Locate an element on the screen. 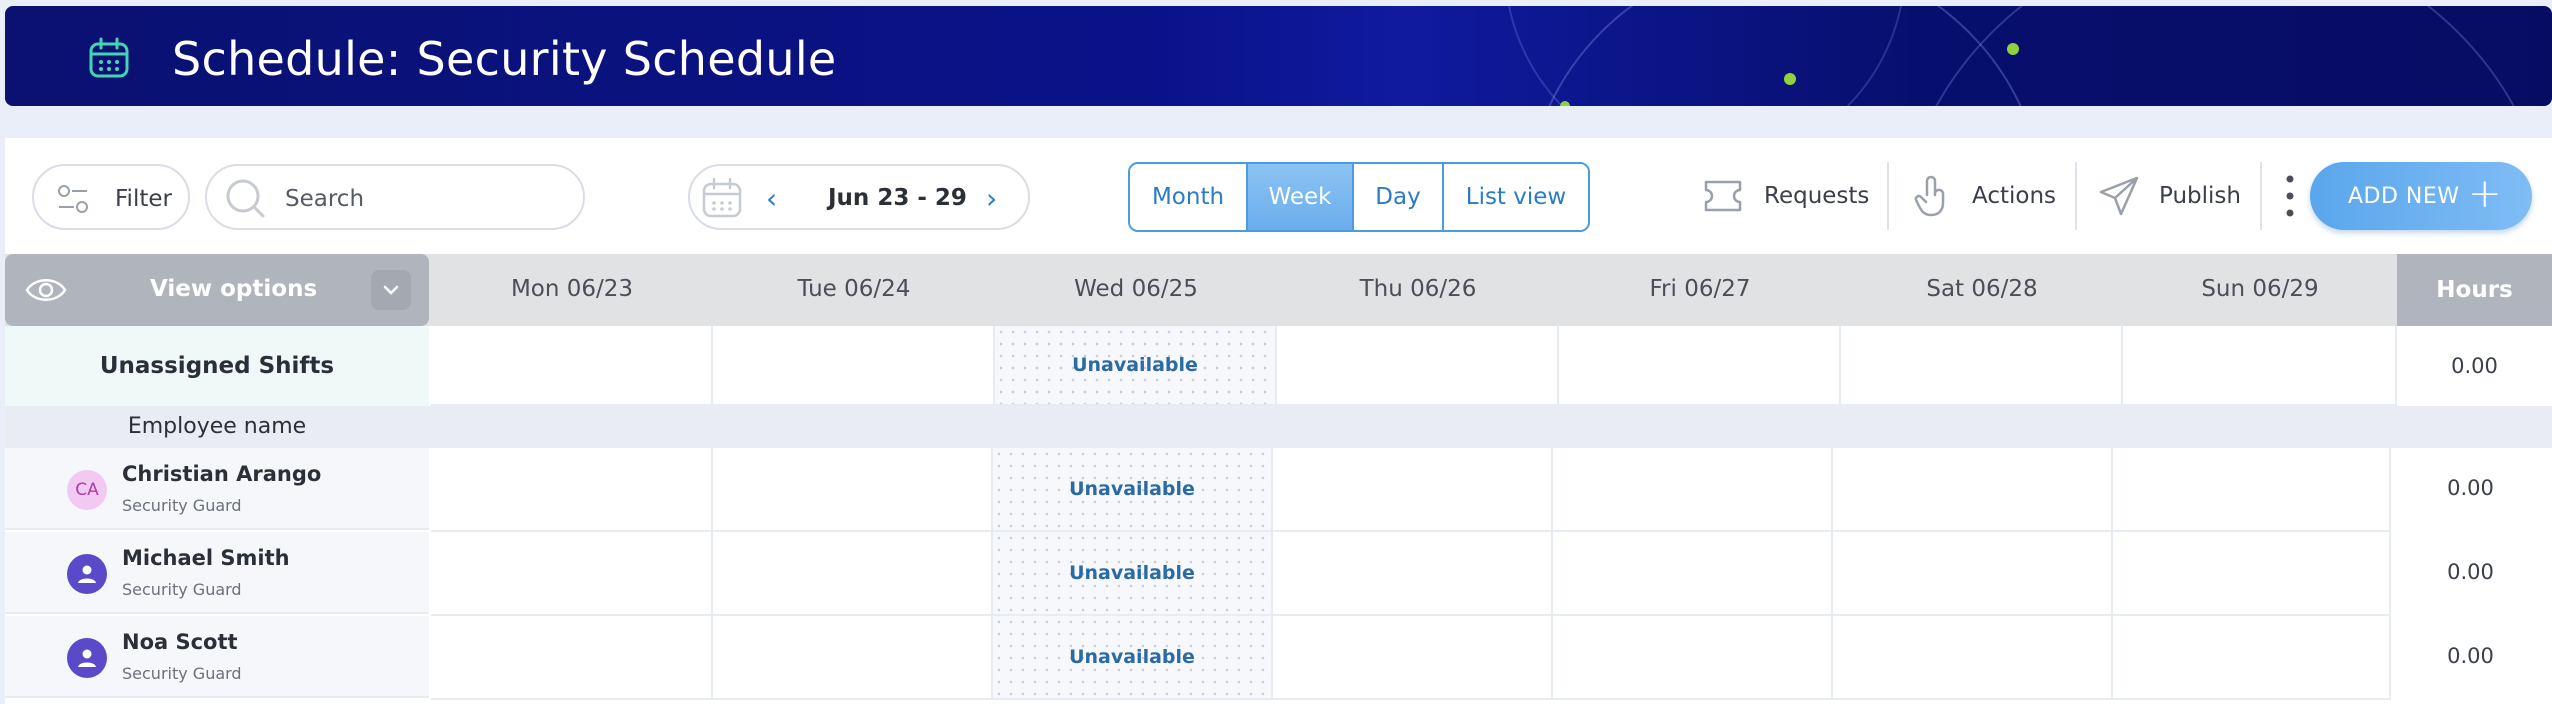 The image size is (2552, 704). day-header: Wed 06/25 is located at coordinates (1136, 289).